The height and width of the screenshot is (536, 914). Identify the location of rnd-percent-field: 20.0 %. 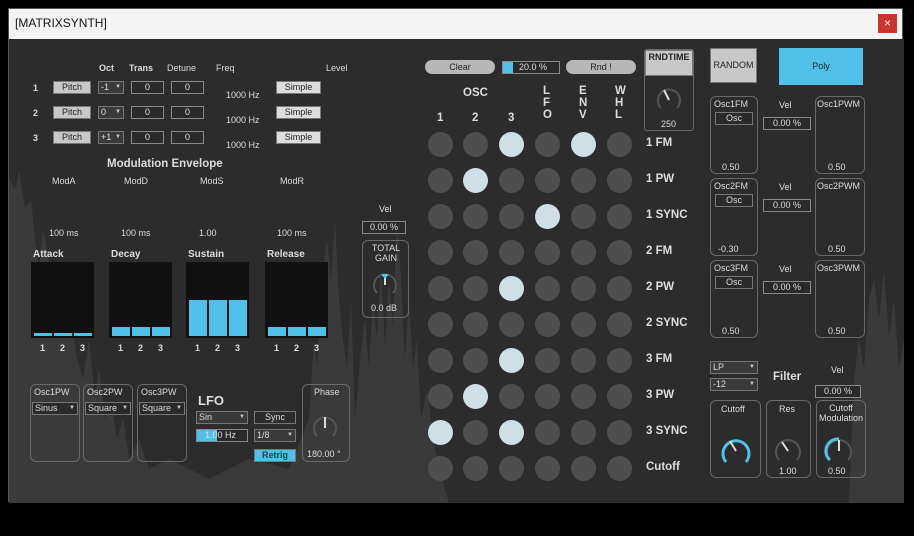
(531, 67).